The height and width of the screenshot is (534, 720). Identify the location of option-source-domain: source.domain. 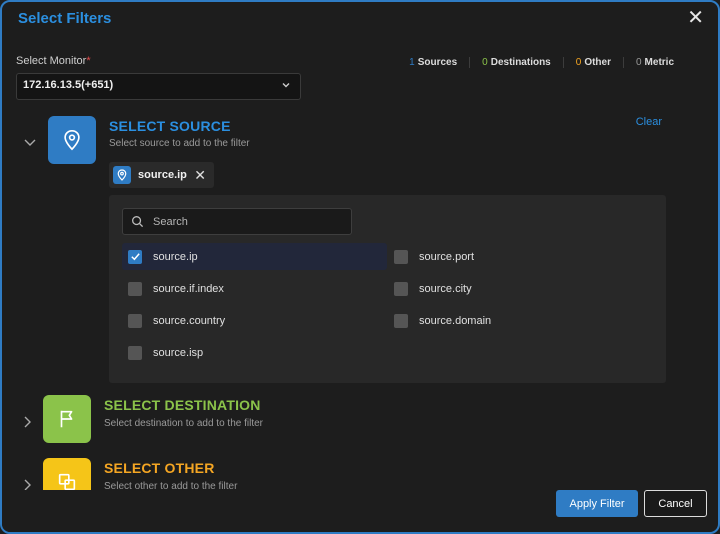
(518, 320).